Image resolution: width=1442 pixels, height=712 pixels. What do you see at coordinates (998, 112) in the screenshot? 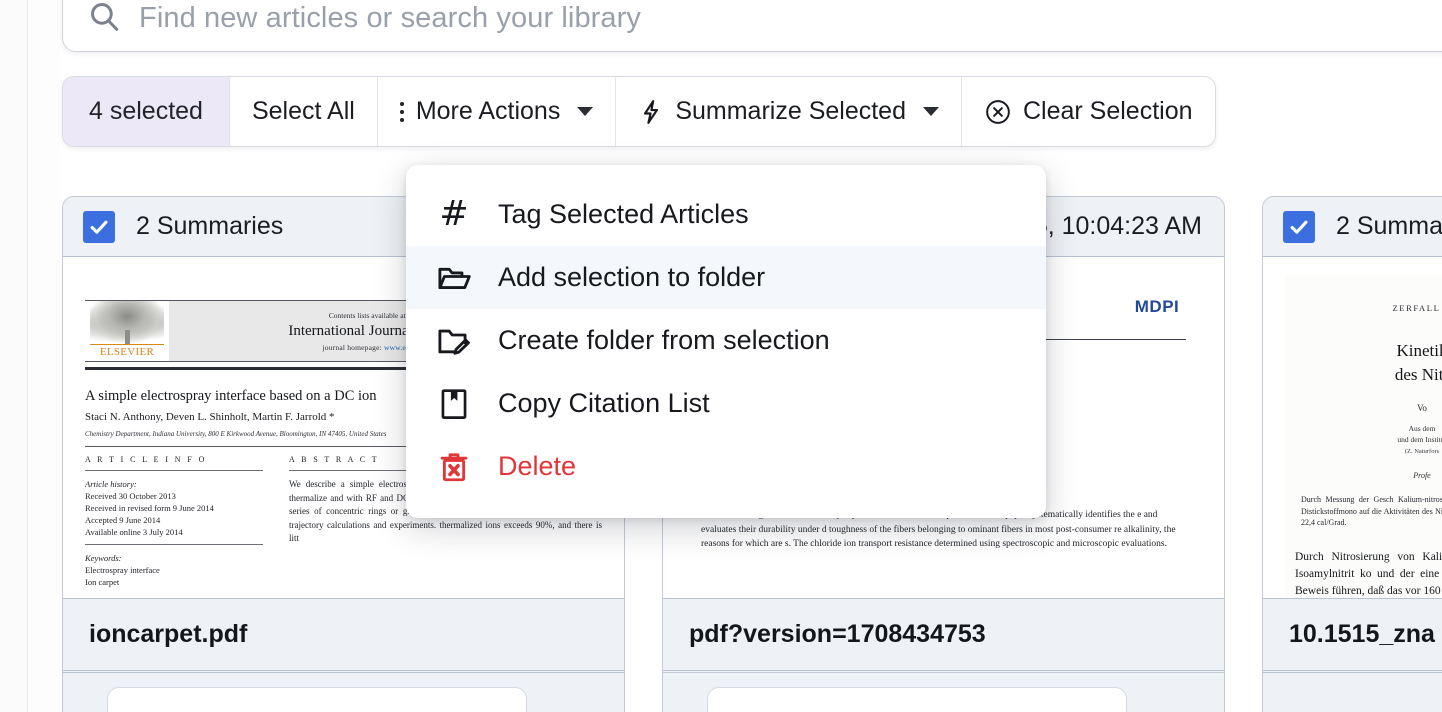
I see `circle-x-icon` at bounding box center [998, 112].